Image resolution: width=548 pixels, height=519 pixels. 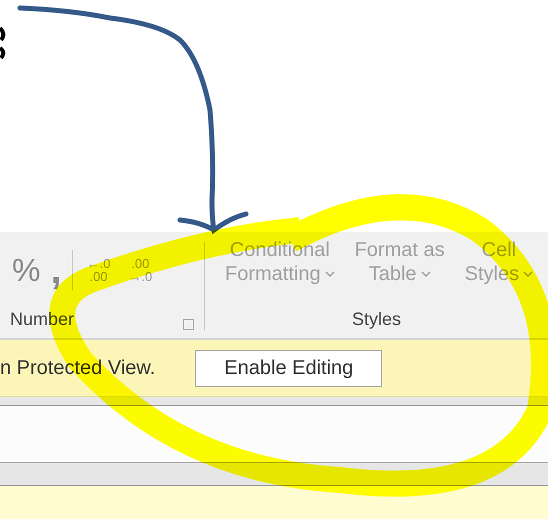 What do you see at coordinates (188, 324) in the screenshot?
I see `dialog-launcher-icon` at bounding box center [188, 324].